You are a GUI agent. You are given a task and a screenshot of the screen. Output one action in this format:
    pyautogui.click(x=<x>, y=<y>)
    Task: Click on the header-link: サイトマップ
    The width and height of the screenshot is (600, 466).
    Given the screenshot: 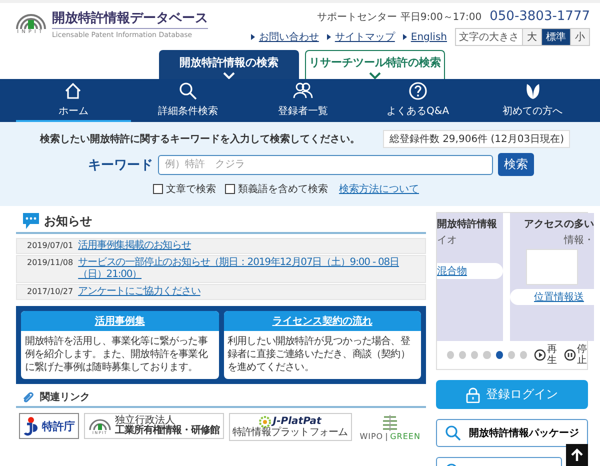 What is the action you would take?
    pyautogui.click(x=364, y=37)
    